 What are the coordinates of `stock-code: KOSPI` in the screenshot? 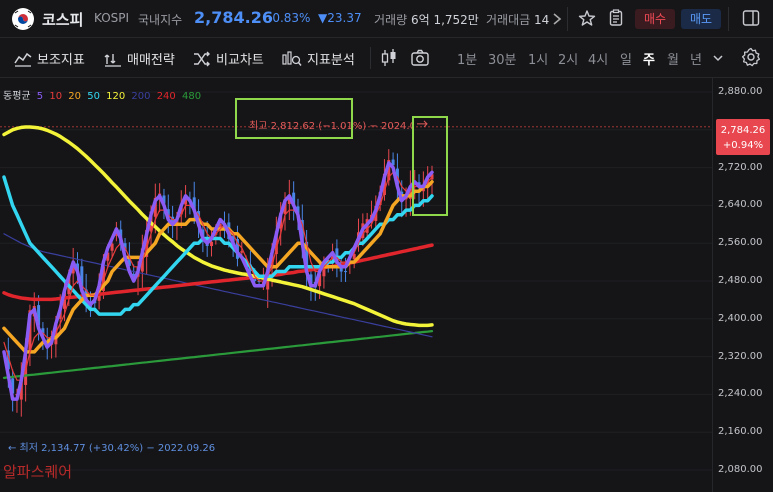 It's located at (112, 18).